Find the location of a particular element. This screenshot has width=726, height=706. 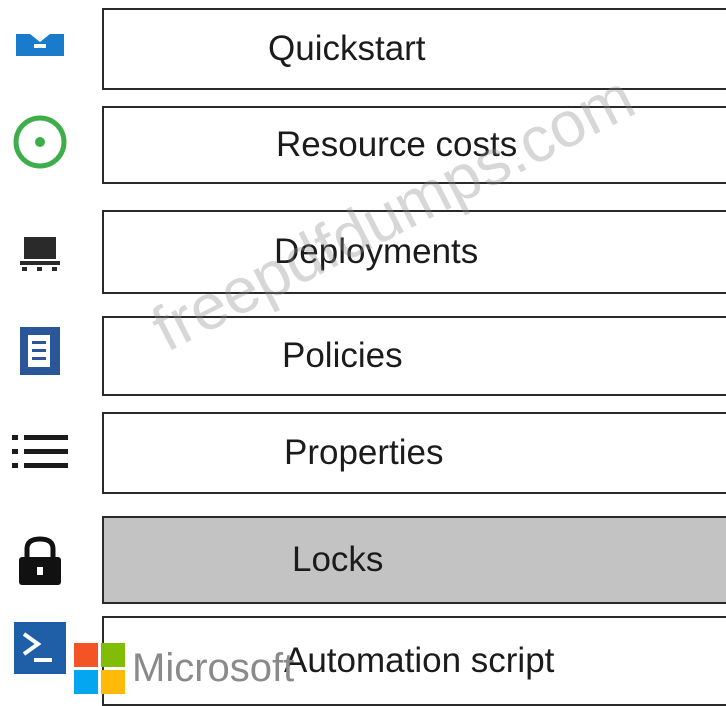

menu-item-resource-costs: Resource costs is located at coordinates (363, 144).